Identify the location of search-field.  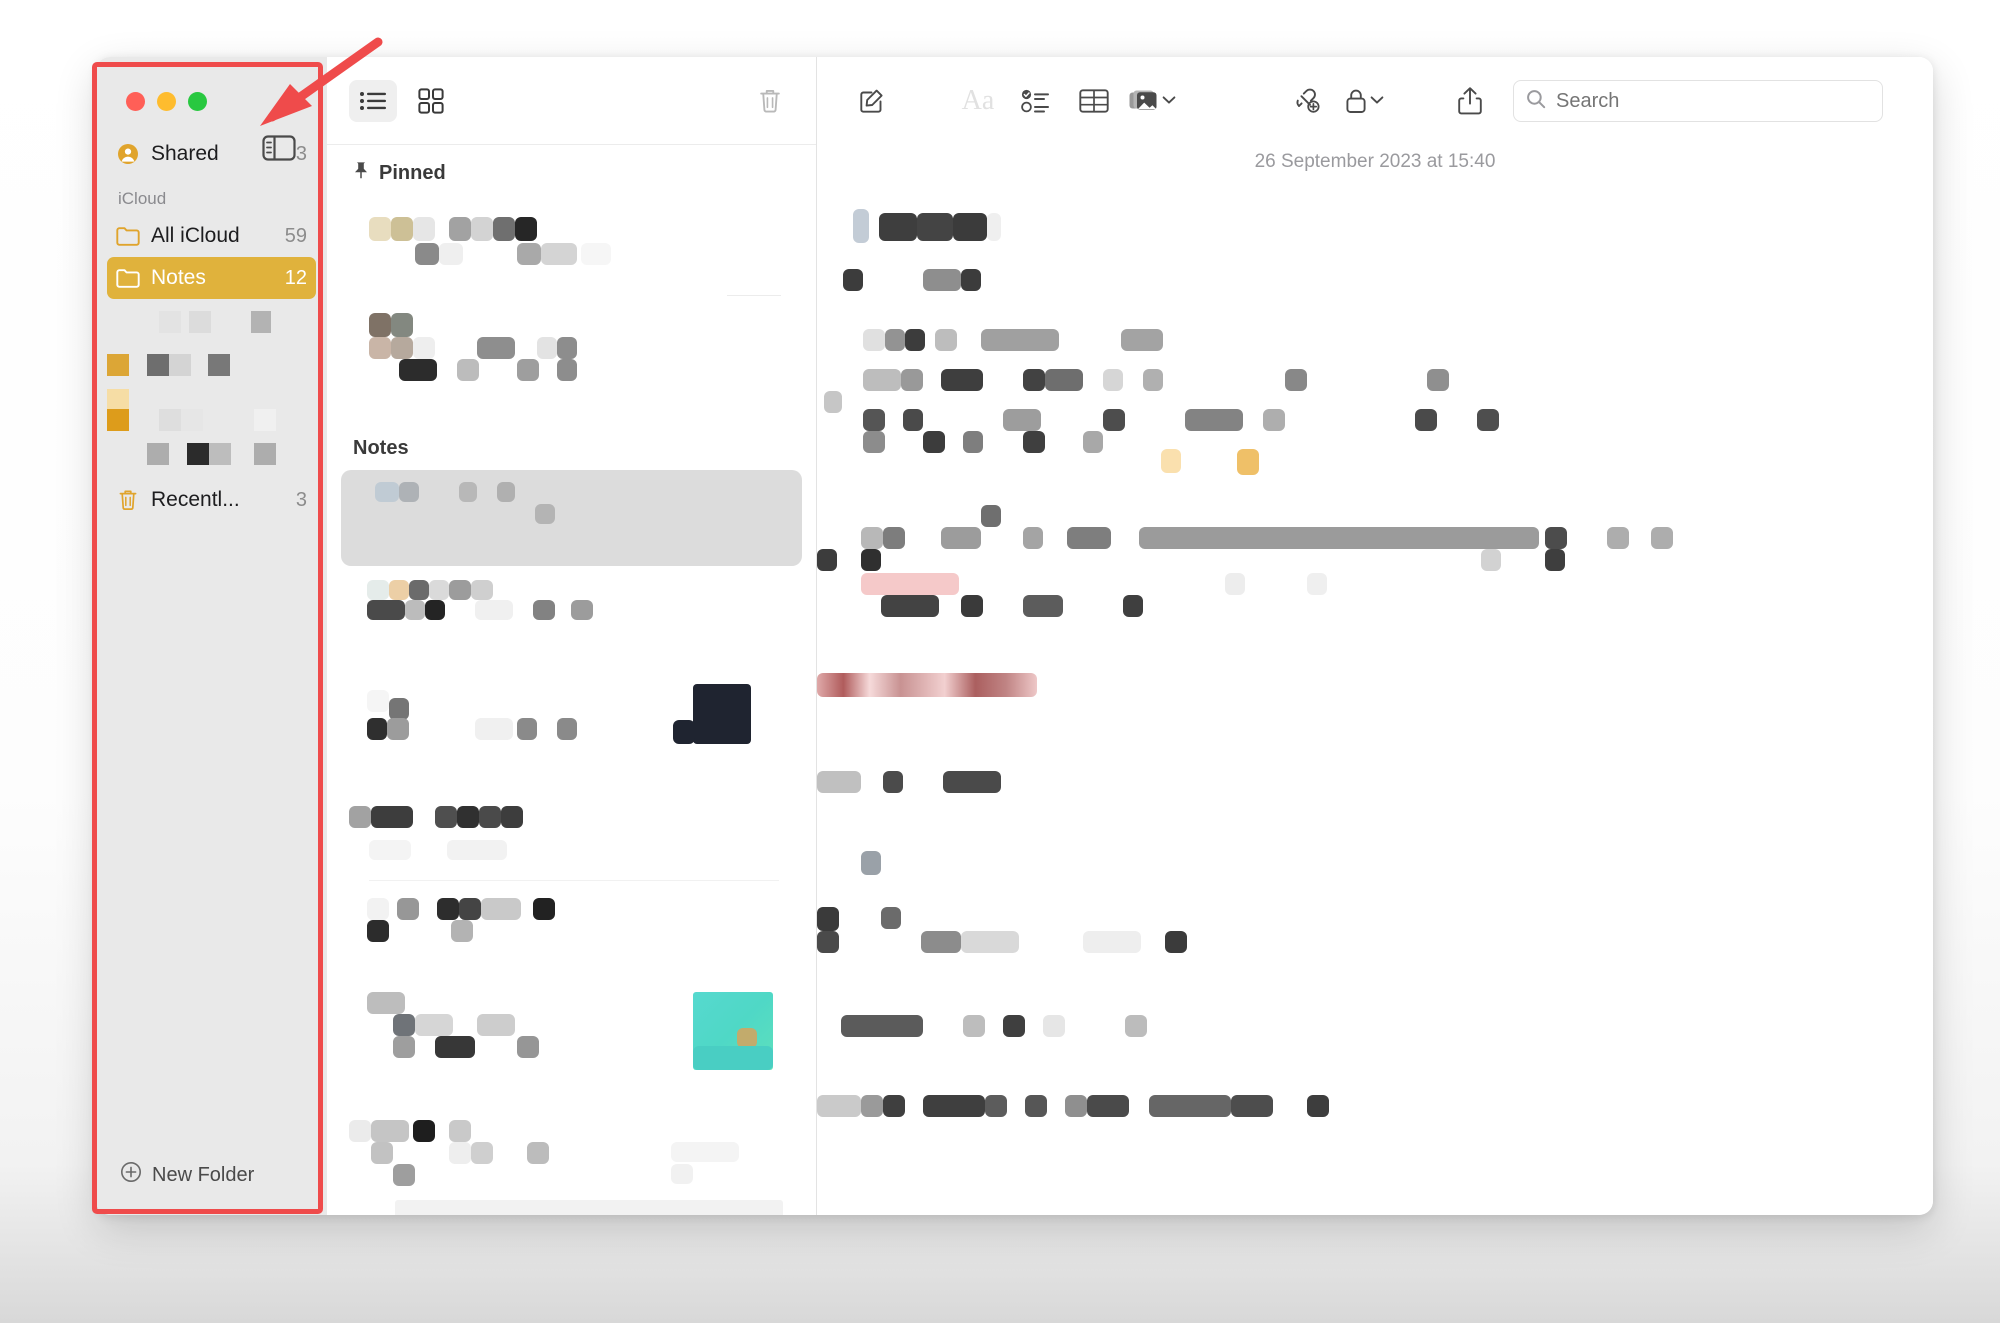
(1698, 101).